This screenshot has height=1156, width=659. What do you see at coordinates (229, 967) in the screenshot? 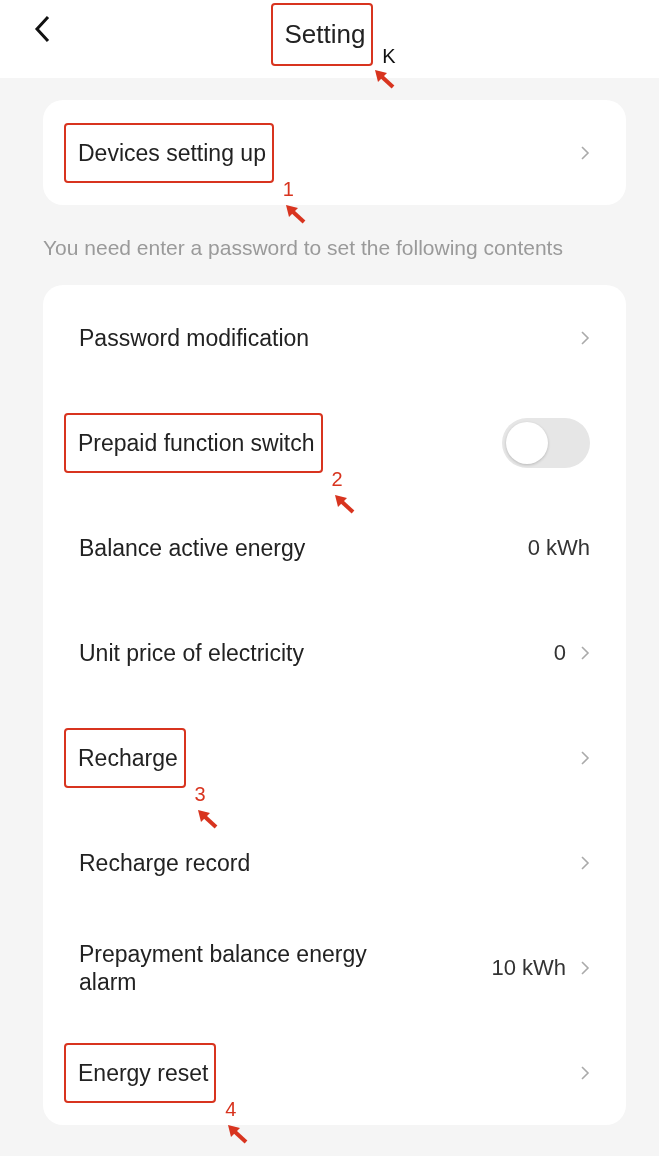
I see `row-label: Prepayment balance energy alarm` at bounding box center [229, 967].